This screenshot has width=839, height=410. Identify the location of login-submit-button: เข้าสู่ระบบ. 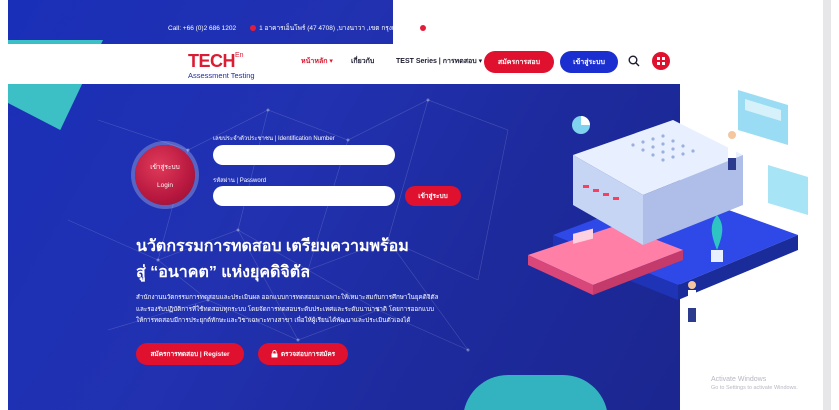
(433, 196).